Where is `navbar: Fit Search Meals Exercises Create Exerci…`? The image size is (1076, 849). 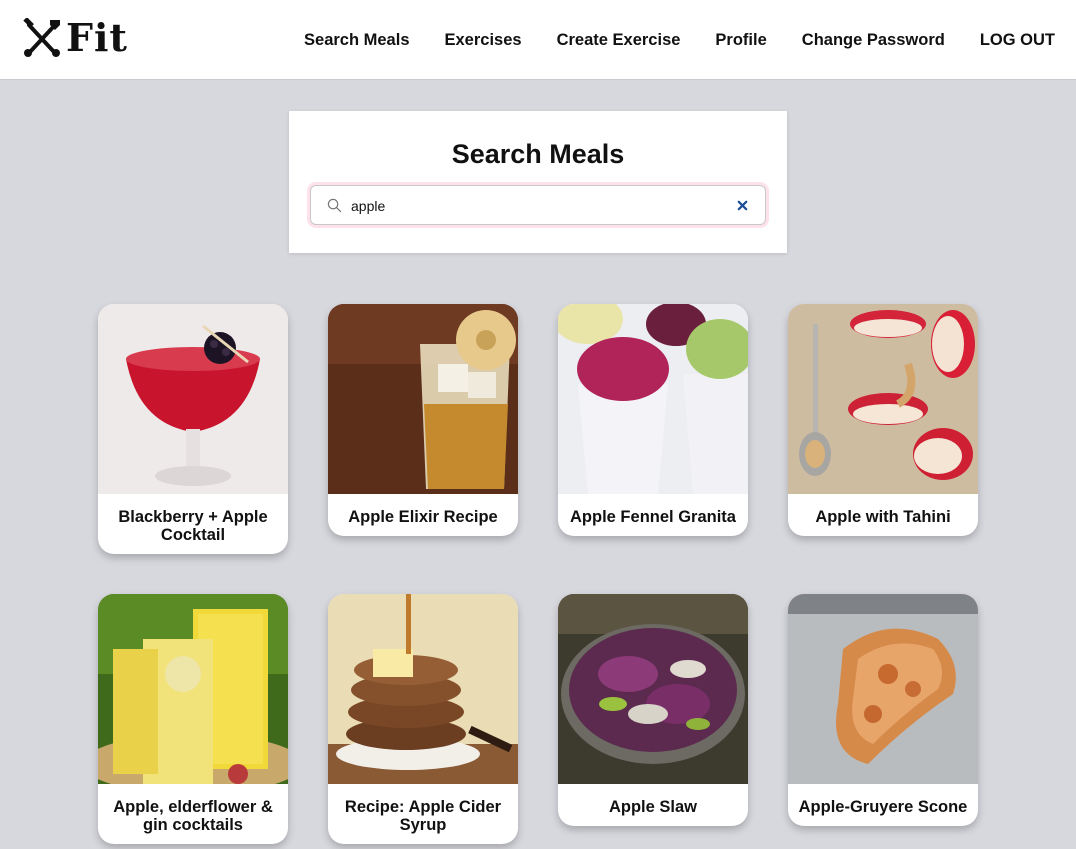
navbar: Fit Search Meals Exercises Create Exerci… is located at coordinates (538, 40).